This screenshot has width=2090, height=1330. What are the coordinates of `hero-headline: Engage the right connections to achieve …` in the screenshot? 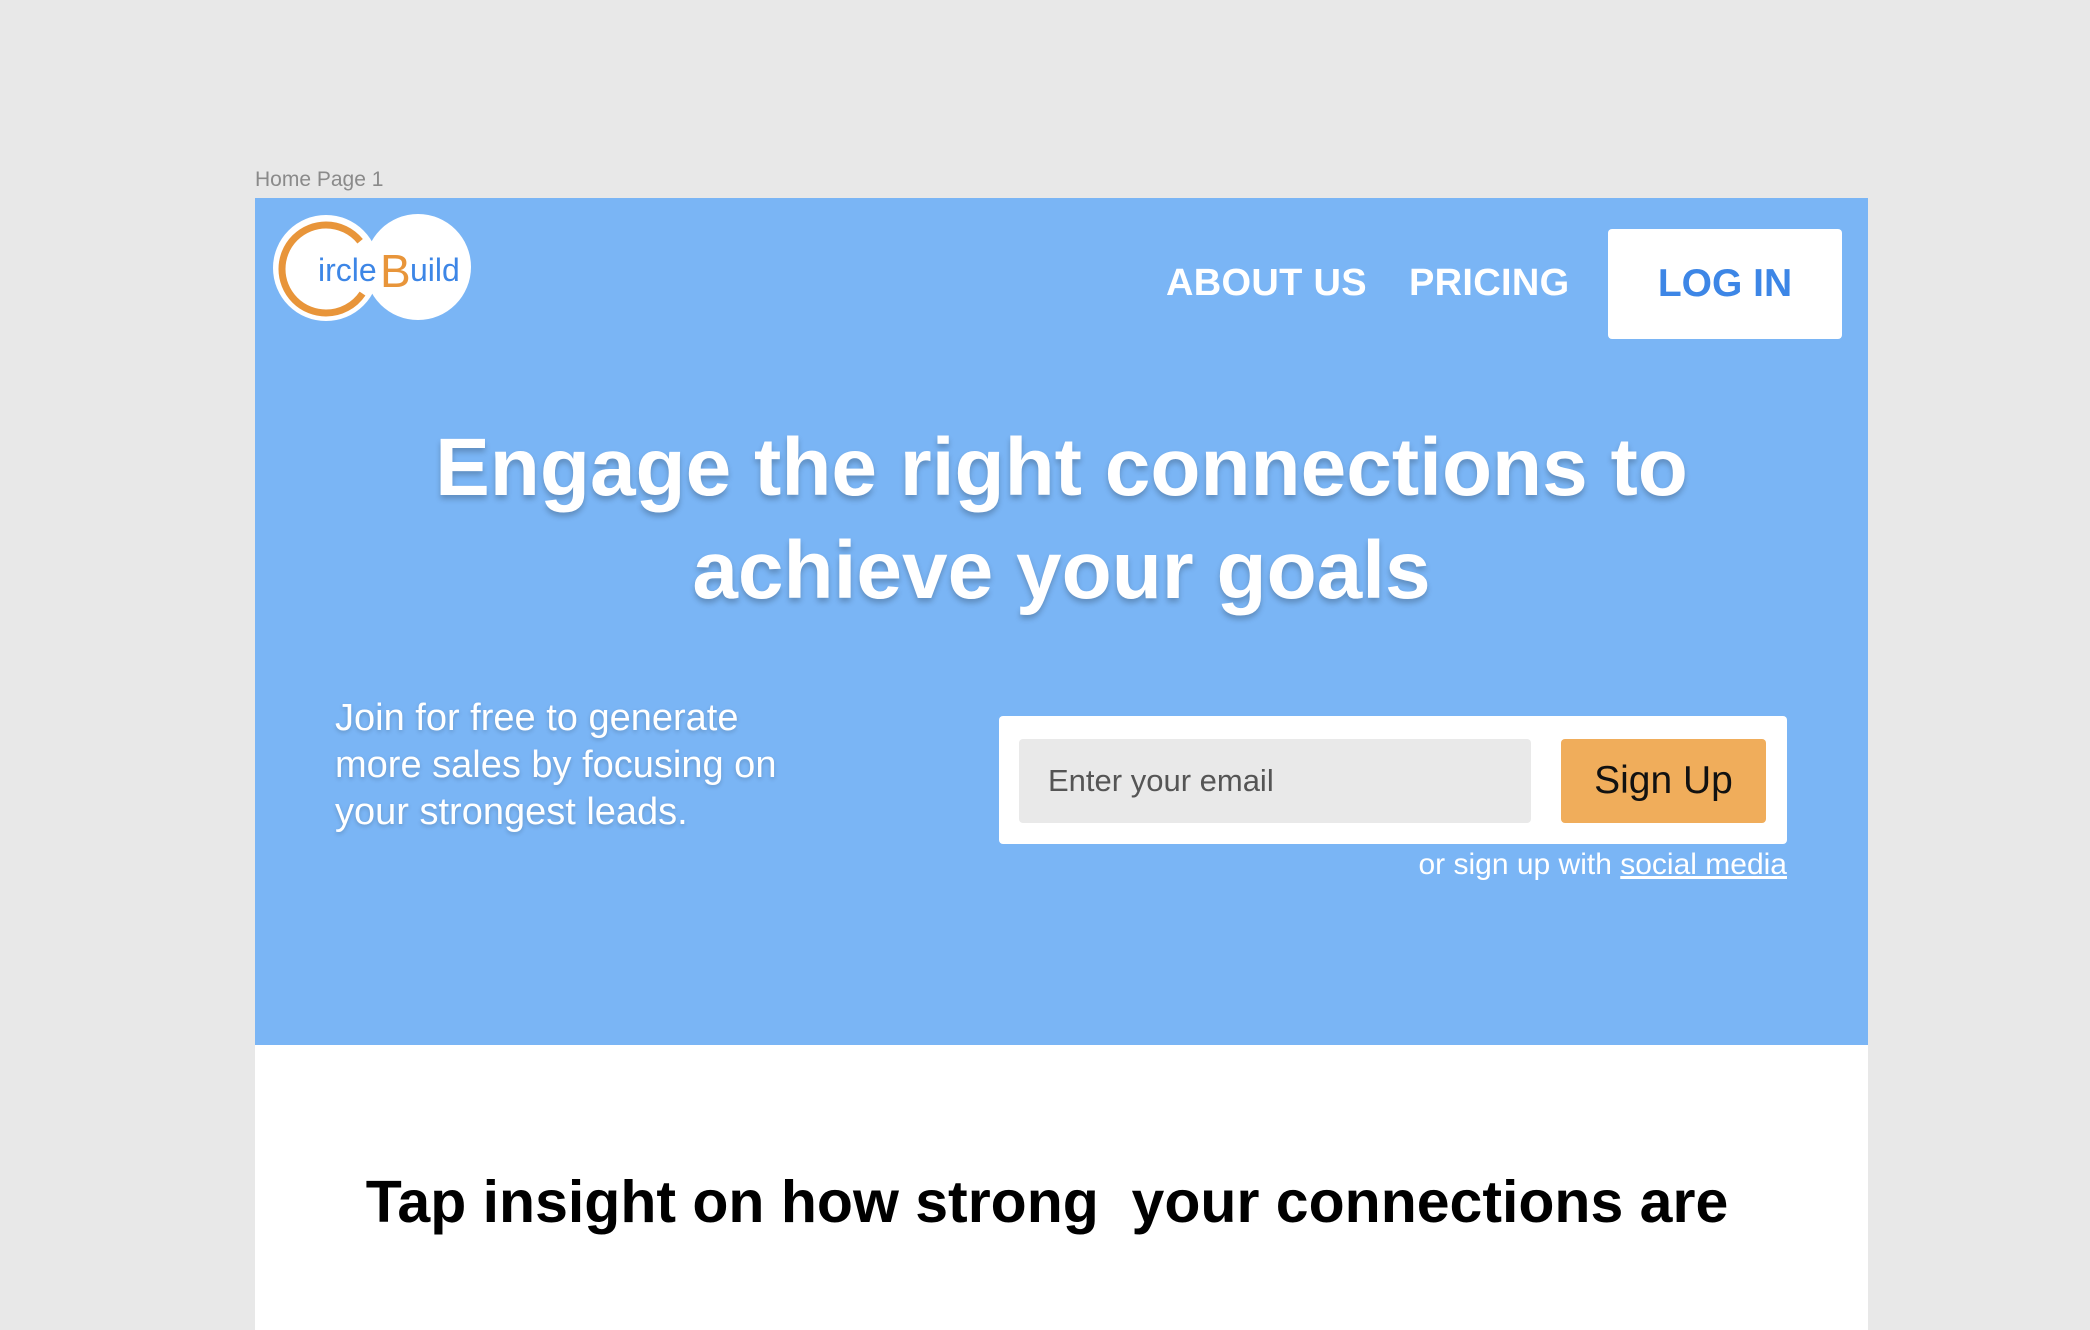 It's located at (1061, 519).